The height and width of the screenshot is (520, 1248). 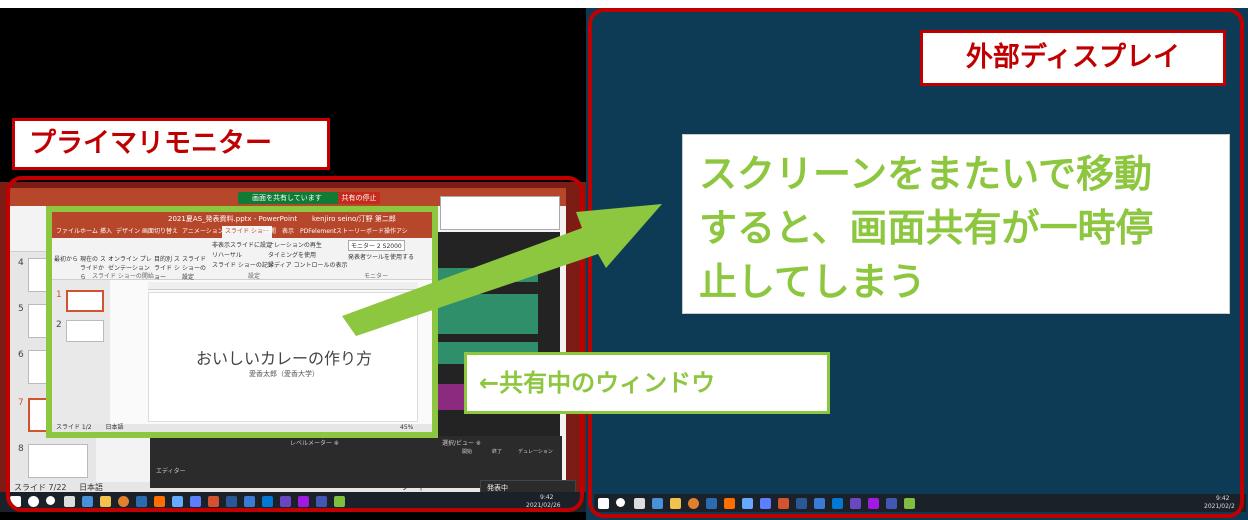 I want to click on callout-text: スクリーンをまたいで移動 すると、画面共有が一時停 止してしまう, so click(x=959, y=228).